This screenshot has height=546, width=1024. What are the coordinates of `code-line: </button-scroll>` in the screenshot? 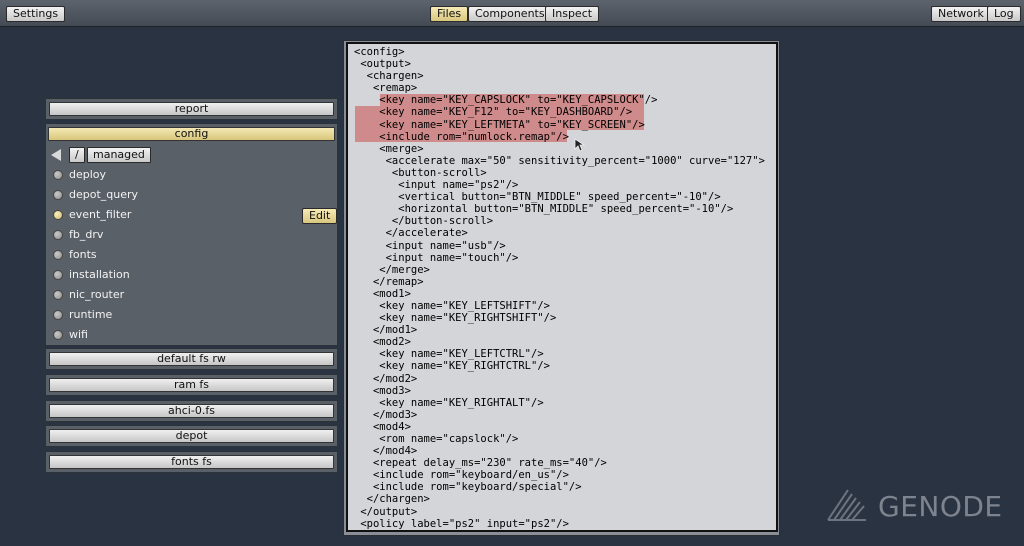 It's located at (424, 221).